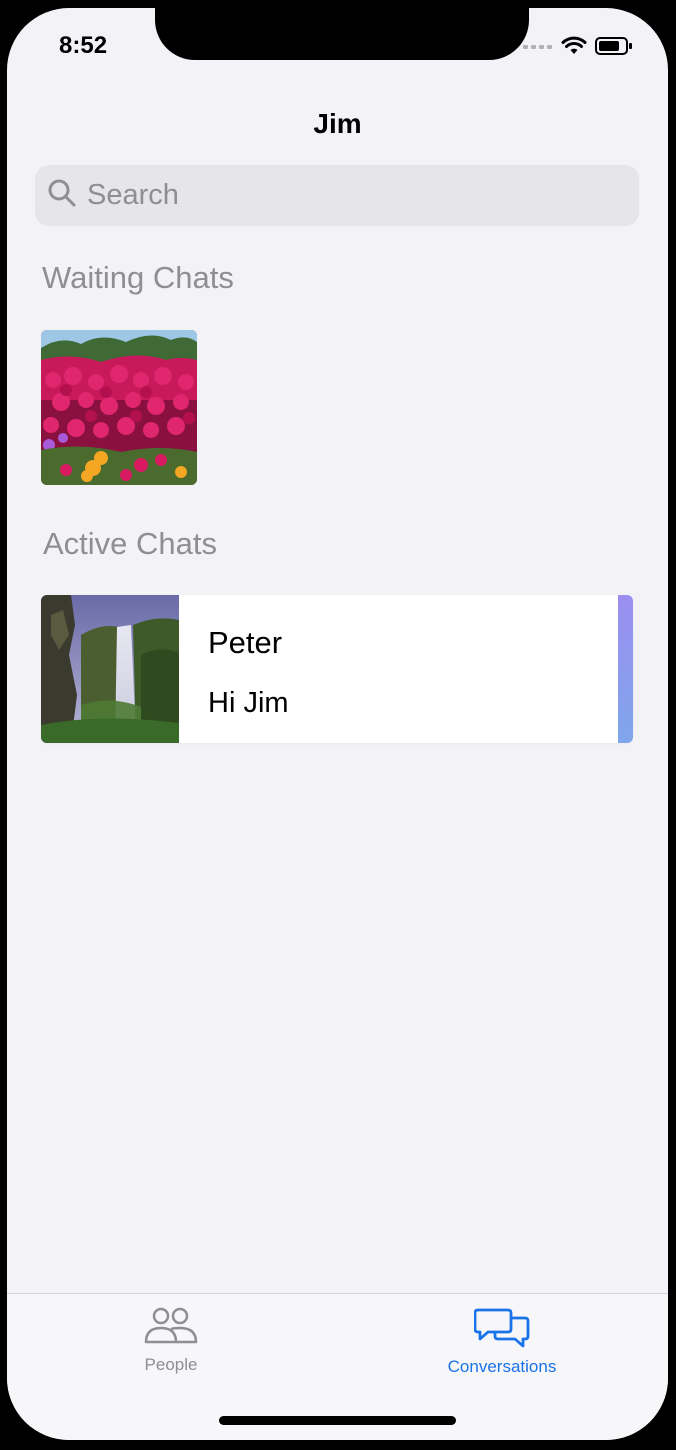  I want to click on chat-bubbles-icon, so click(501, 1329).